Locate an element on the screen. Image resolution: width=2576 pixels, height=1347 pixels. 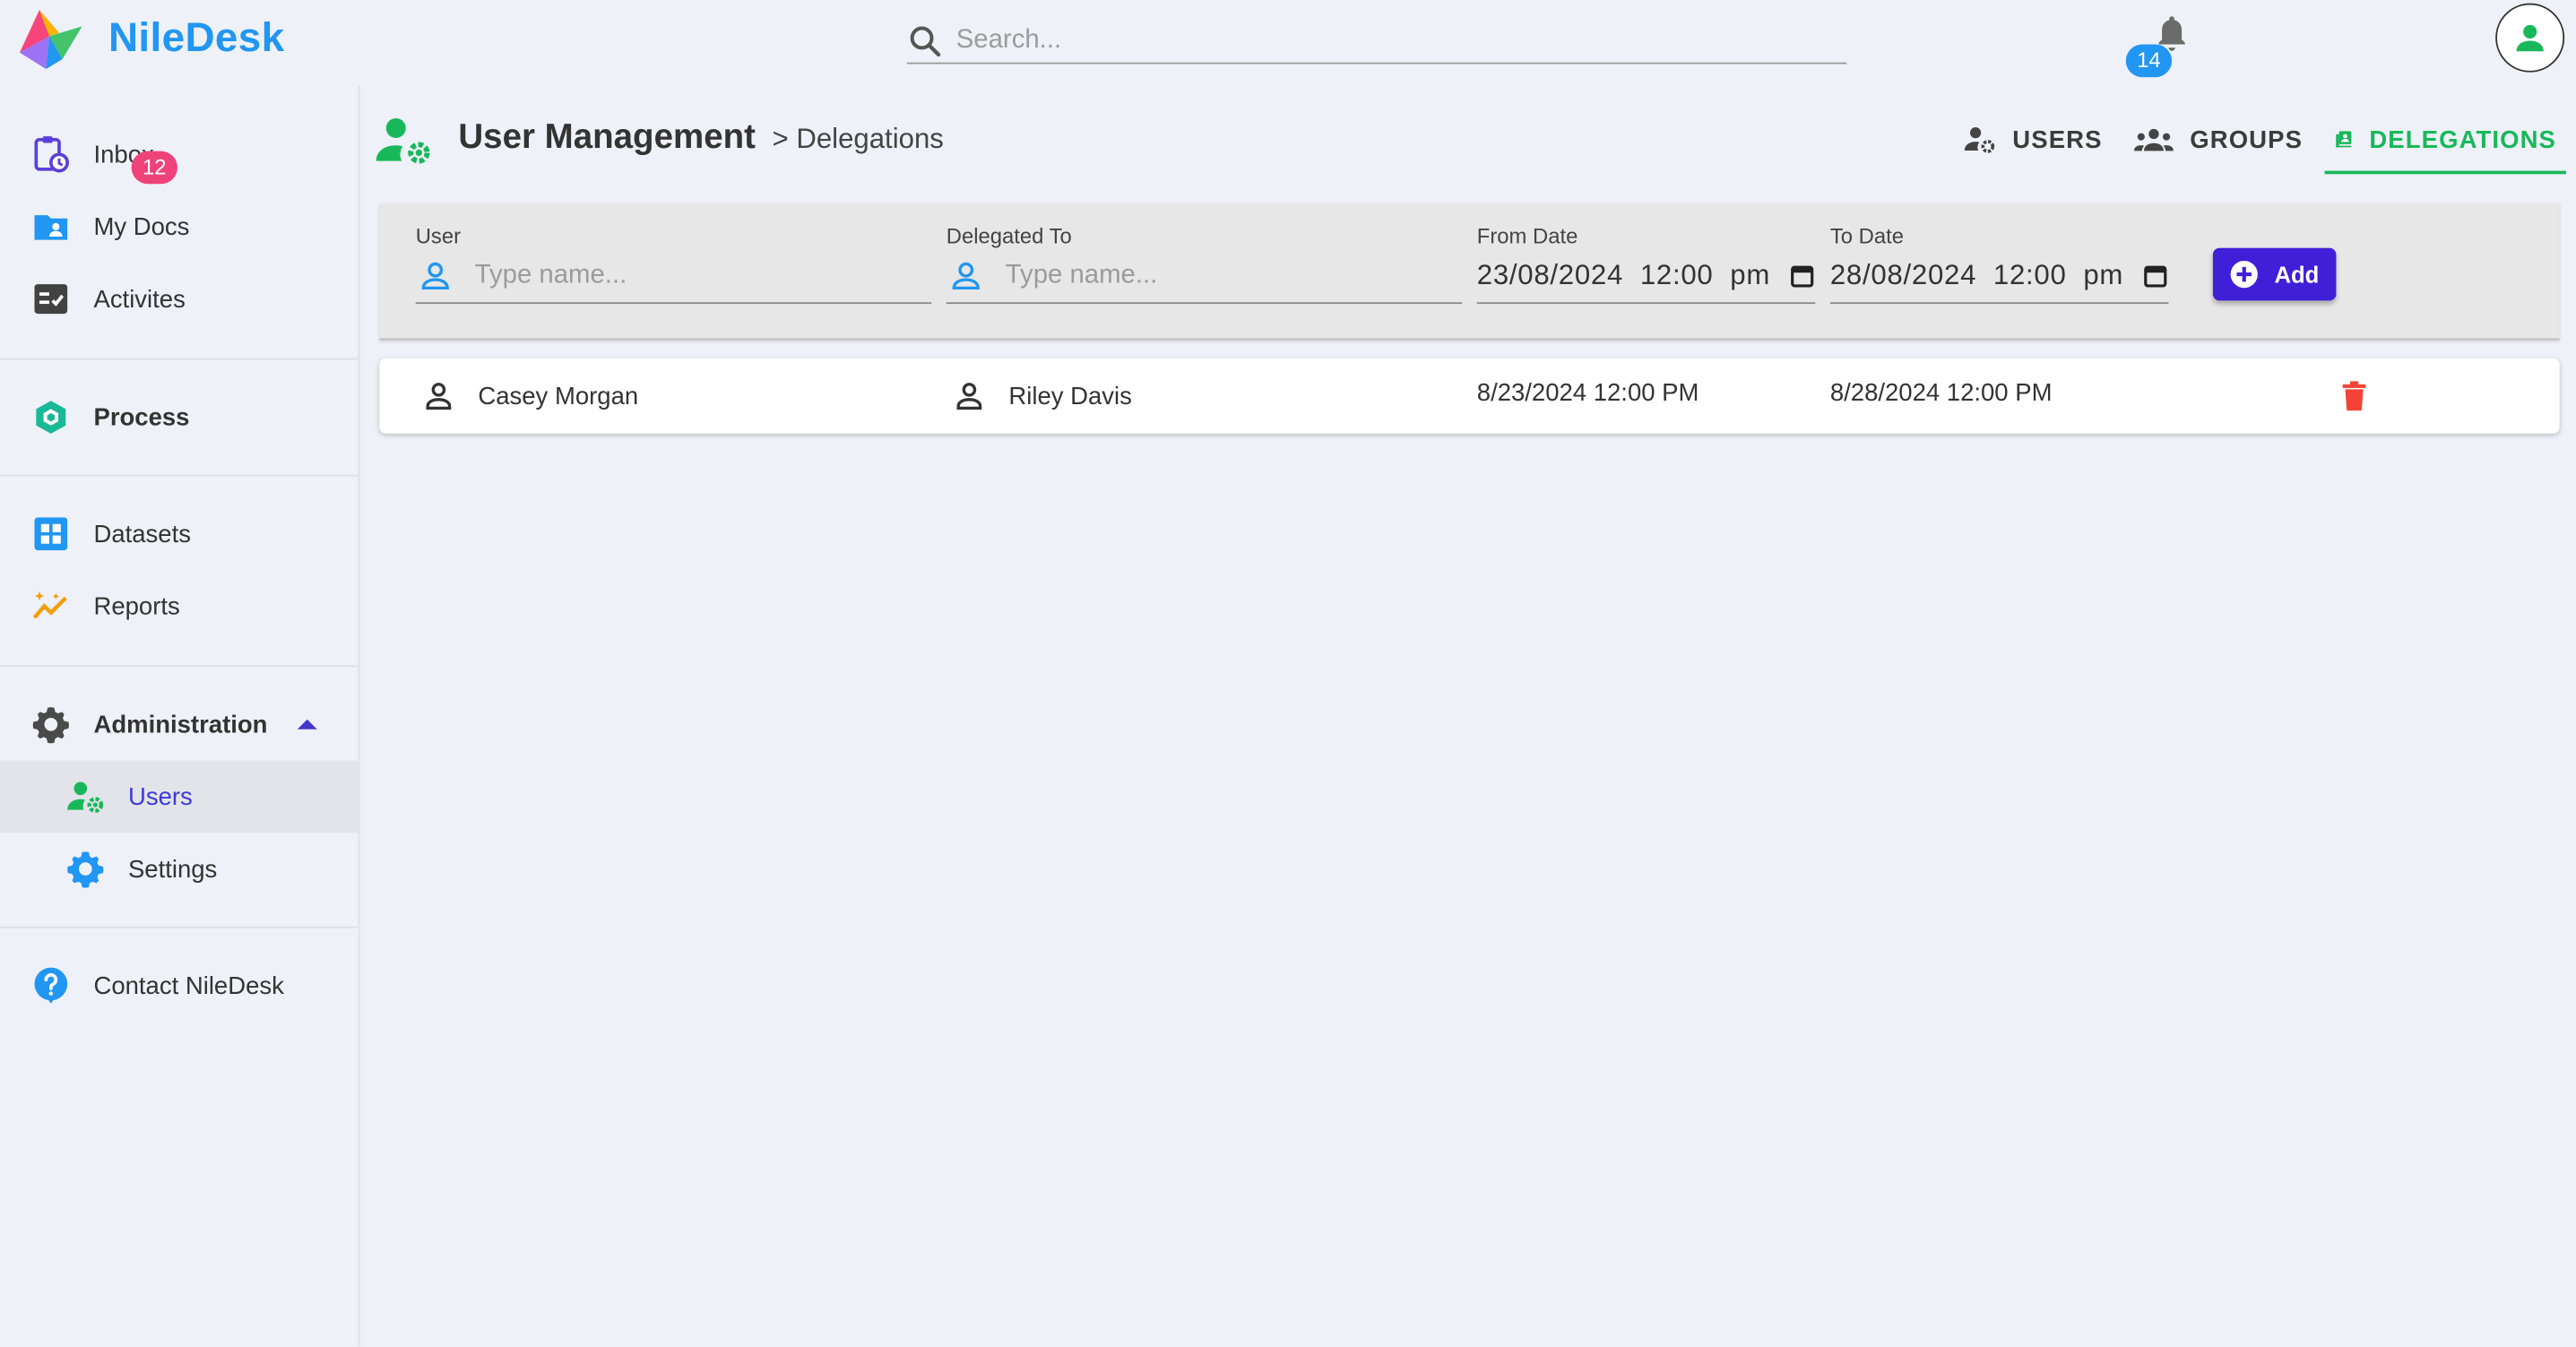
sidebar-item-label: Contact NileDesk is located at coordinates (188, 985).